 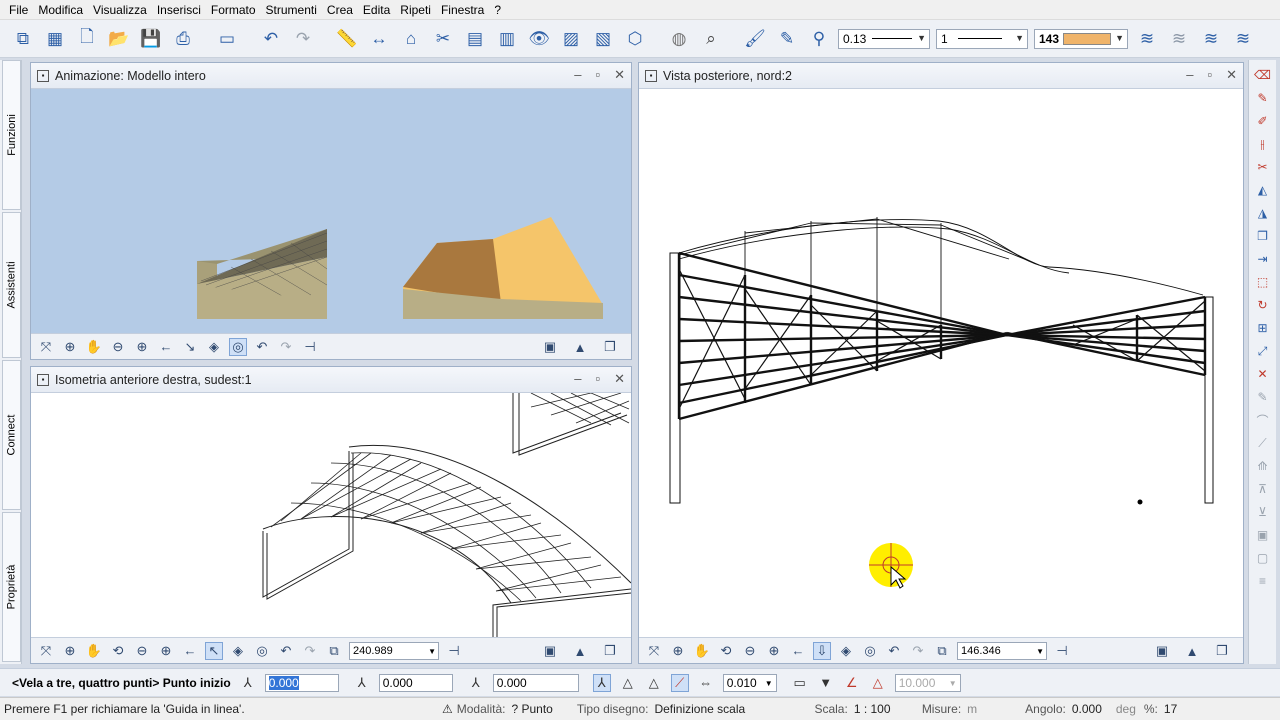 What do you see at coordinates (248, 683) in the screenshot?
I see `axis-x-icon: ⅄` at bounding box center [248, 683].